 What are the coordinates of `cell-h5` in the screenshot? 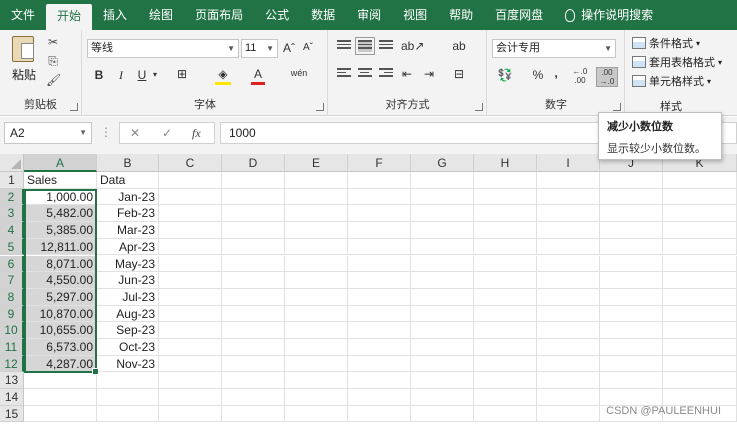 It's located at (505, 247).